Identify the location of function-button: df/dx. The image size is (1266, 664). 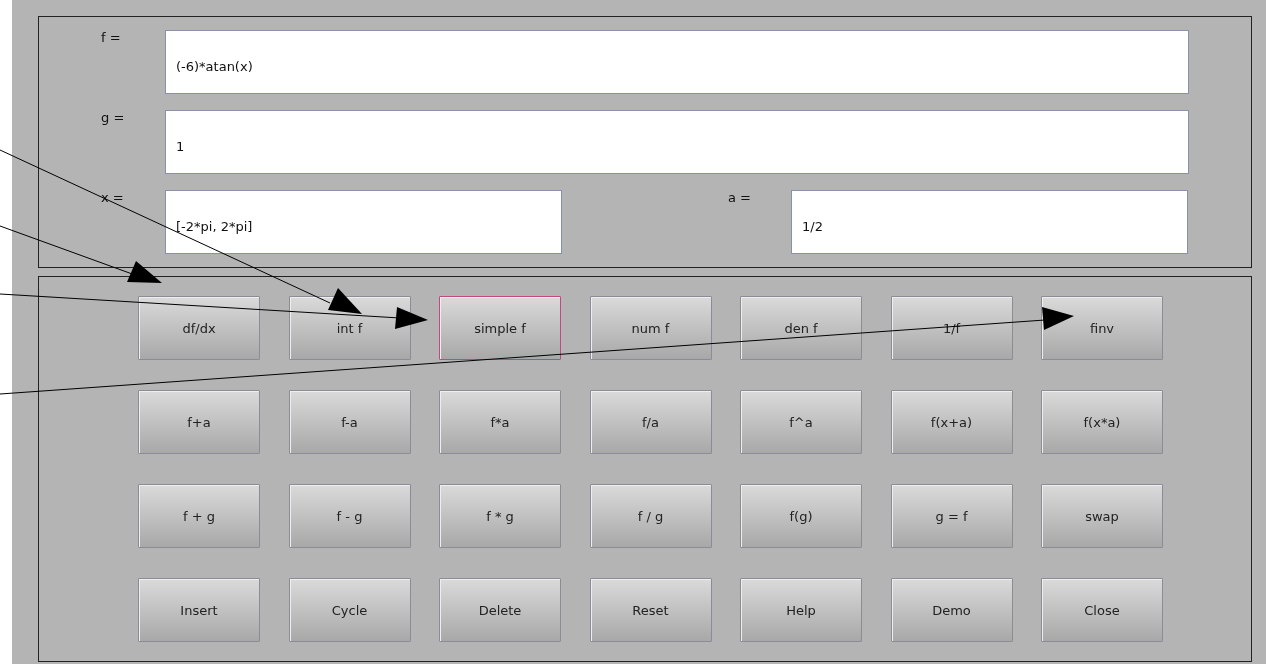
(199, 328).